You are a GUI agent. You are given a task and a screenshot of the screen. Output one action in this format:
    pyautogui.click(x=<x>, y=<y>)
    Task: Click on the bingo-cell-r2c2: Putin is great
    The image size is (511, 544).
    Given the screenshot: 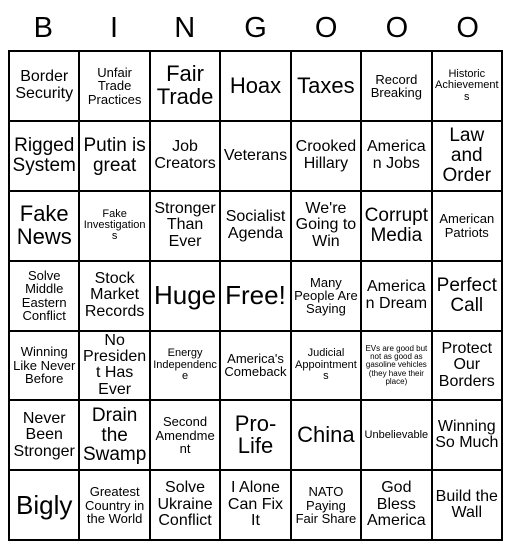 What is the action you would take?
    pyautogui.click(x=115, y=156)
    